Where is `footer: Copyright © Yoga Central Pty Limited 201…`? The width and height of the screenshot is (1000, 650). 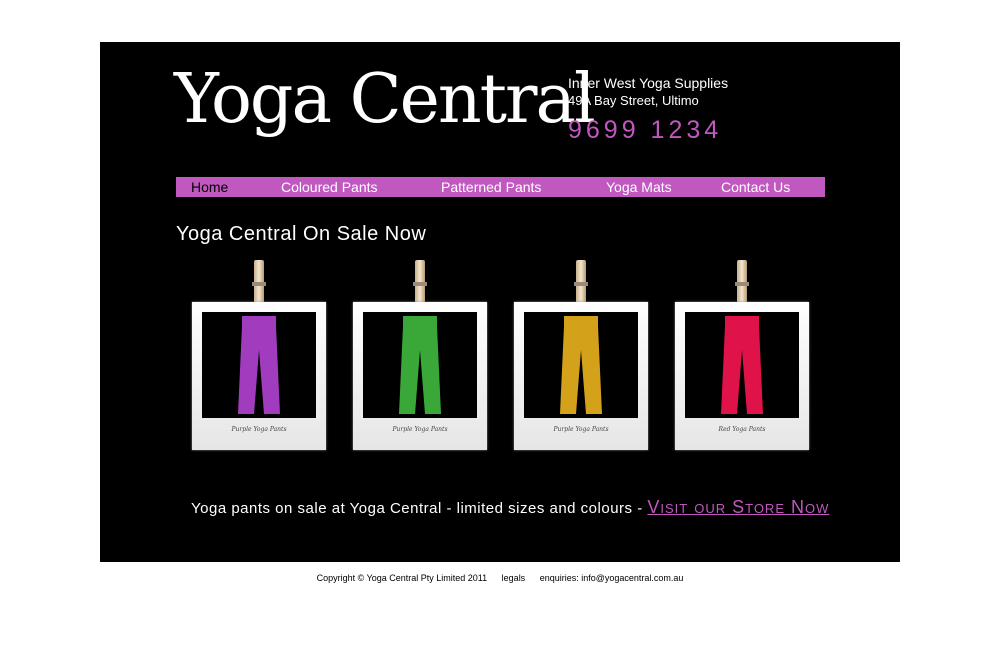 footer: Copyright © Yoga Central Pty Limited 201… is located at coordinates (500, 578).